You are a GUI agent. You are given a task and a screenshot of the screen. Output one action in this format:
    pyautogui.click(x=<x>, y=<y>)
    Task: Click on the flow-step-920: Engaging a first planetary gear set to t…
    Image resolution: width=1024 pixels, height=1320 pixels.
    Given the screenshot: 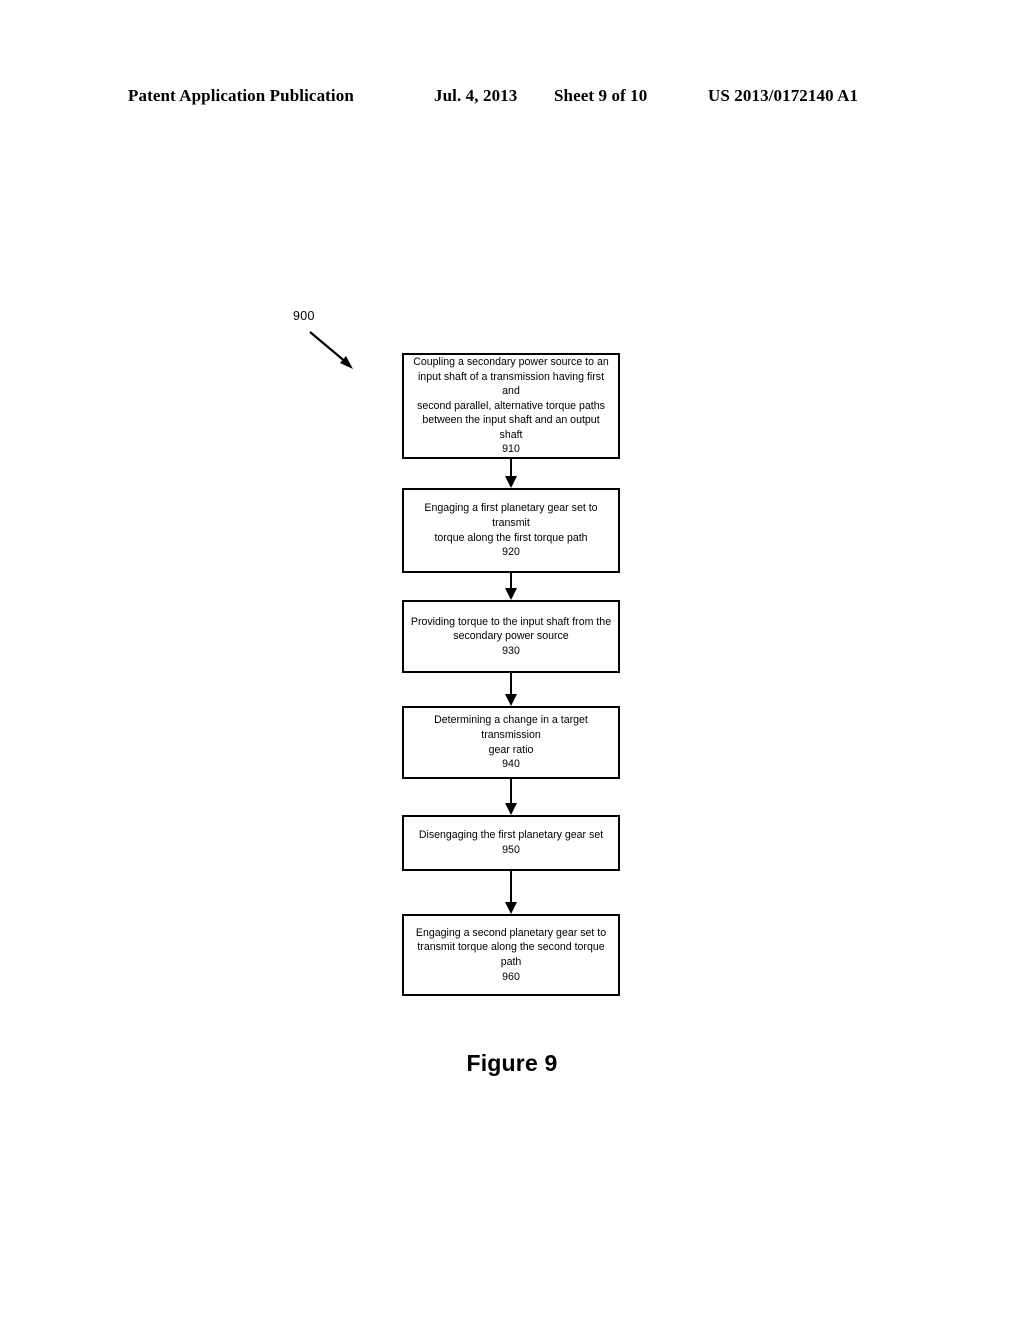 What is the action you would take?
    pyautogui.click(x=511, y=530)
    